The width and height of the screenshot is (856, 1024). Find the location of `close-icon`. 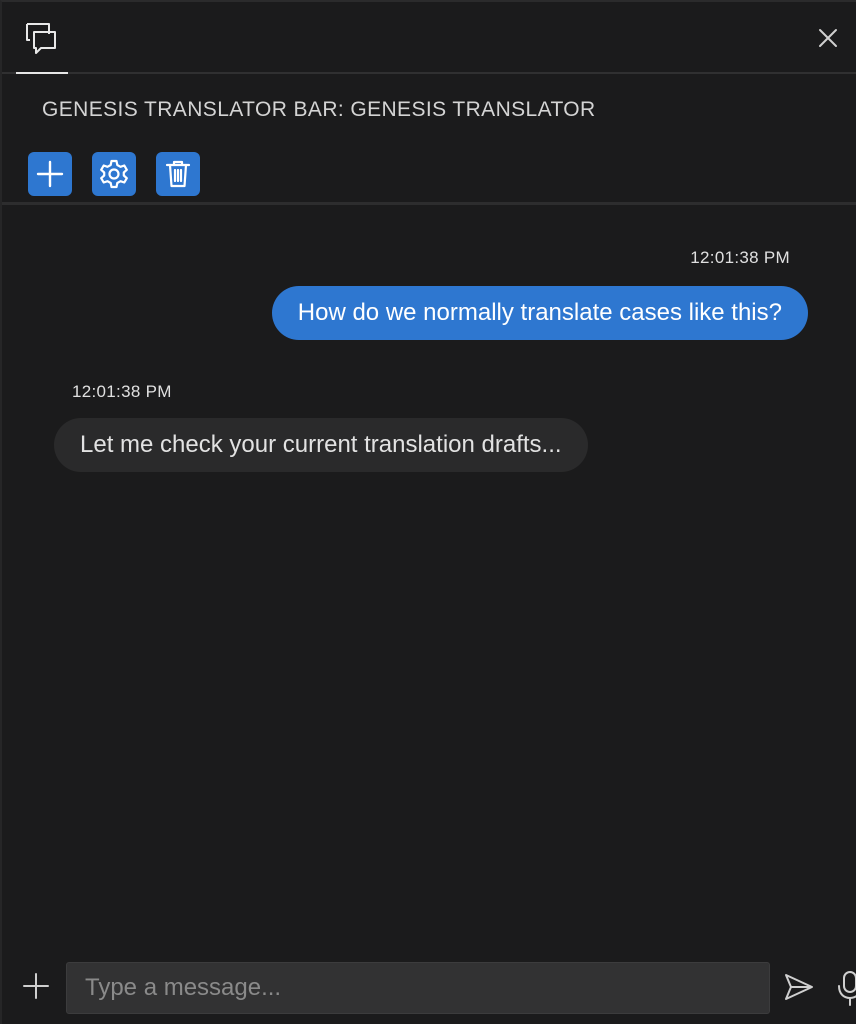

close-icon is located at coordinates (828, 38).